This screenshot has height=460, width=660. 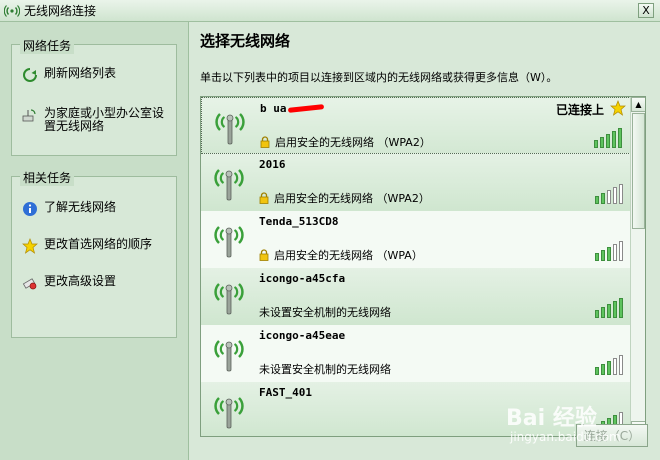 I want to click on advanced-settings-label: 更改高级设置, so click(x=80, y=281).